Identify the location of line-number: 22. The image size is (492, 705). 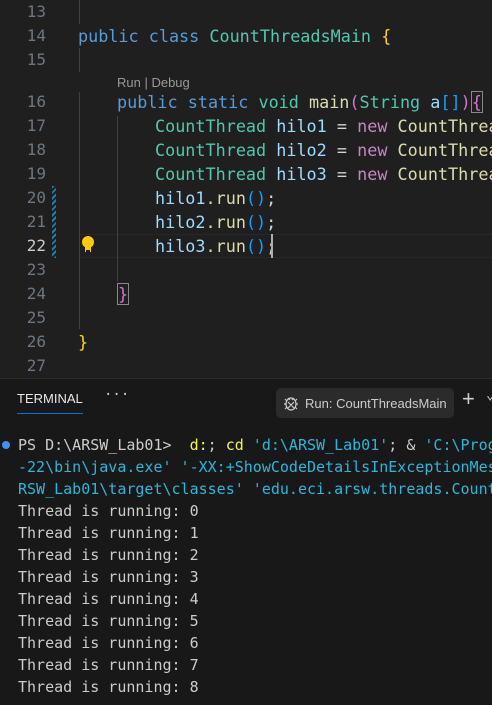
(36, 245).